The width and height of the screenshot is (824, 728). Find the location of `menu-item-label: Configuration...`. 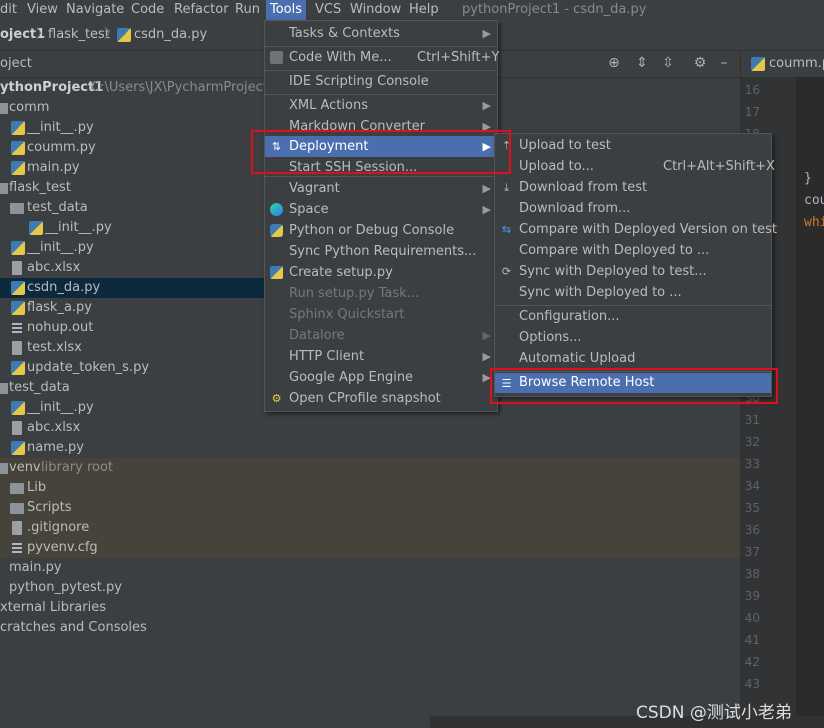

menu-item-label: Configuration... is located at coordinates (569, 316).